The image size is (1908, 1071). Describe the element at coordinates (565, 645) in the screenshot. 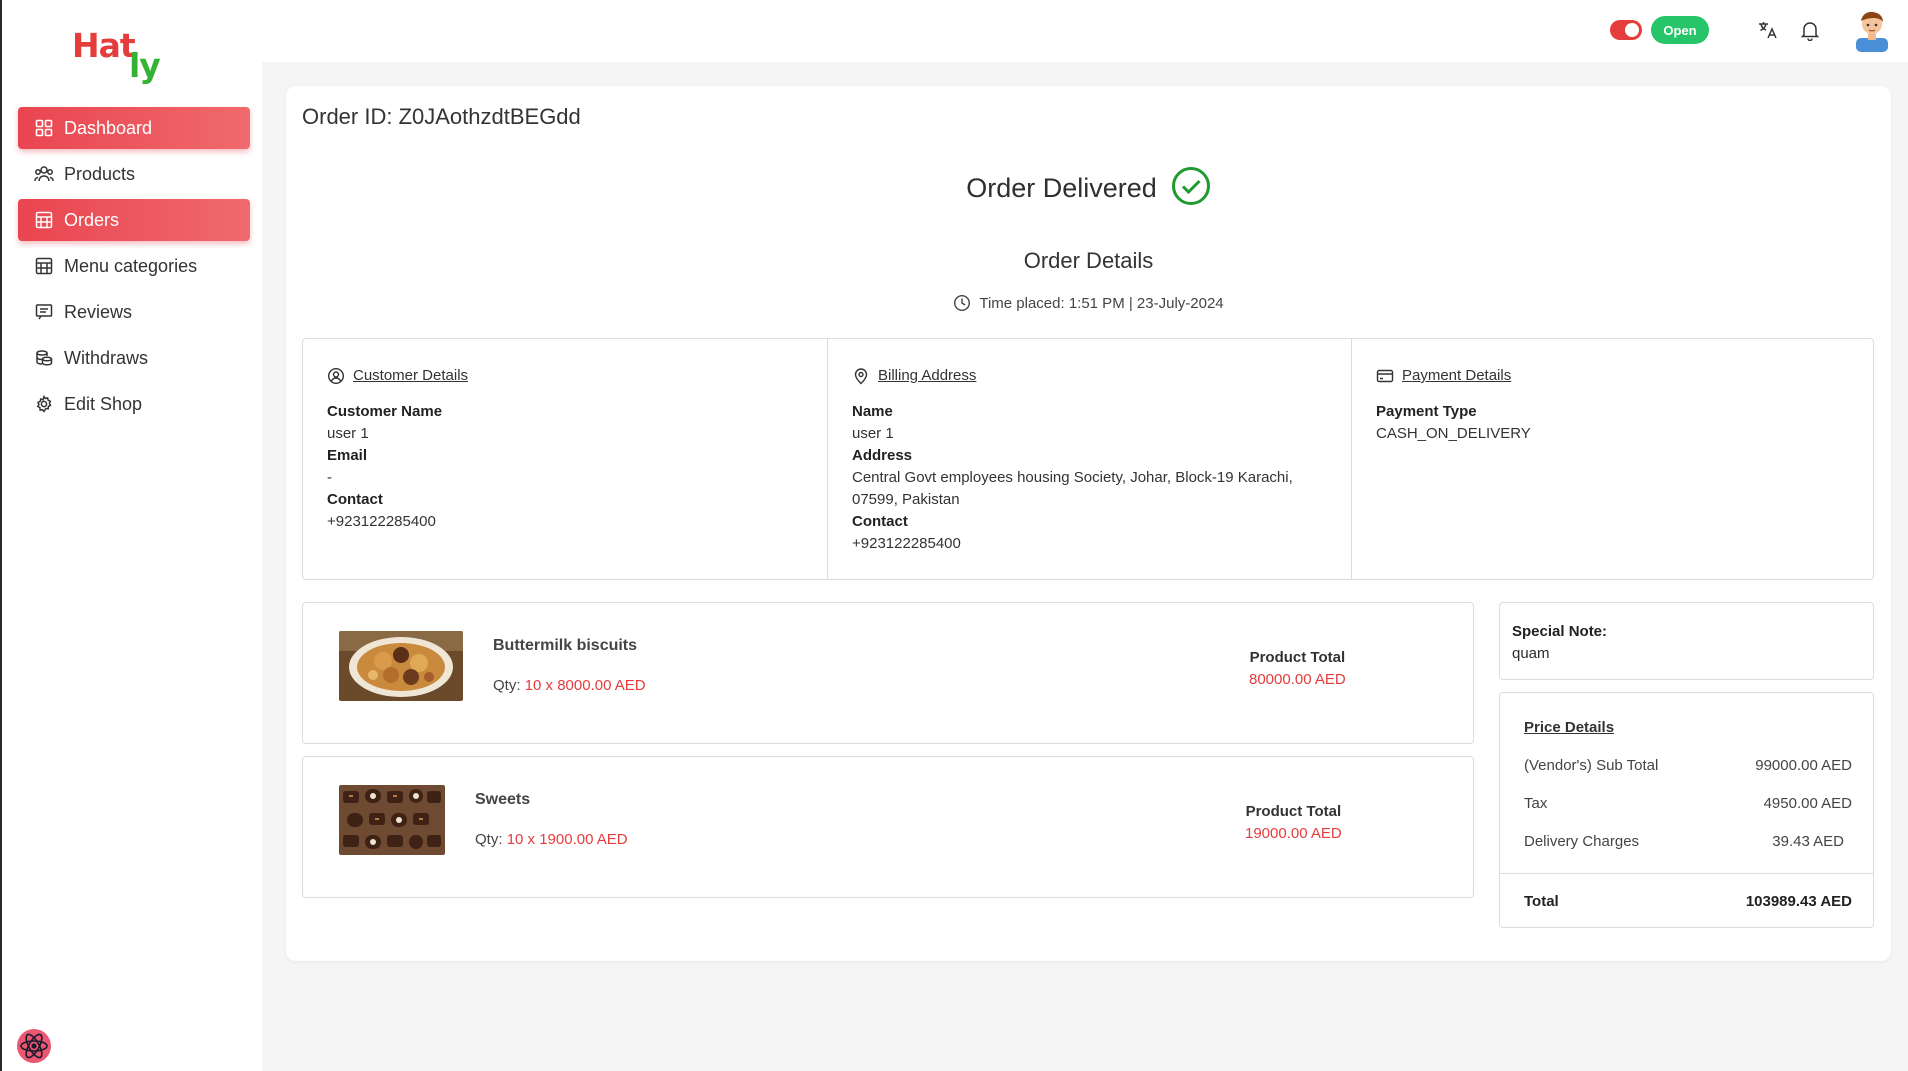

I see `product-name: Buttermilk biscuits` at that location.